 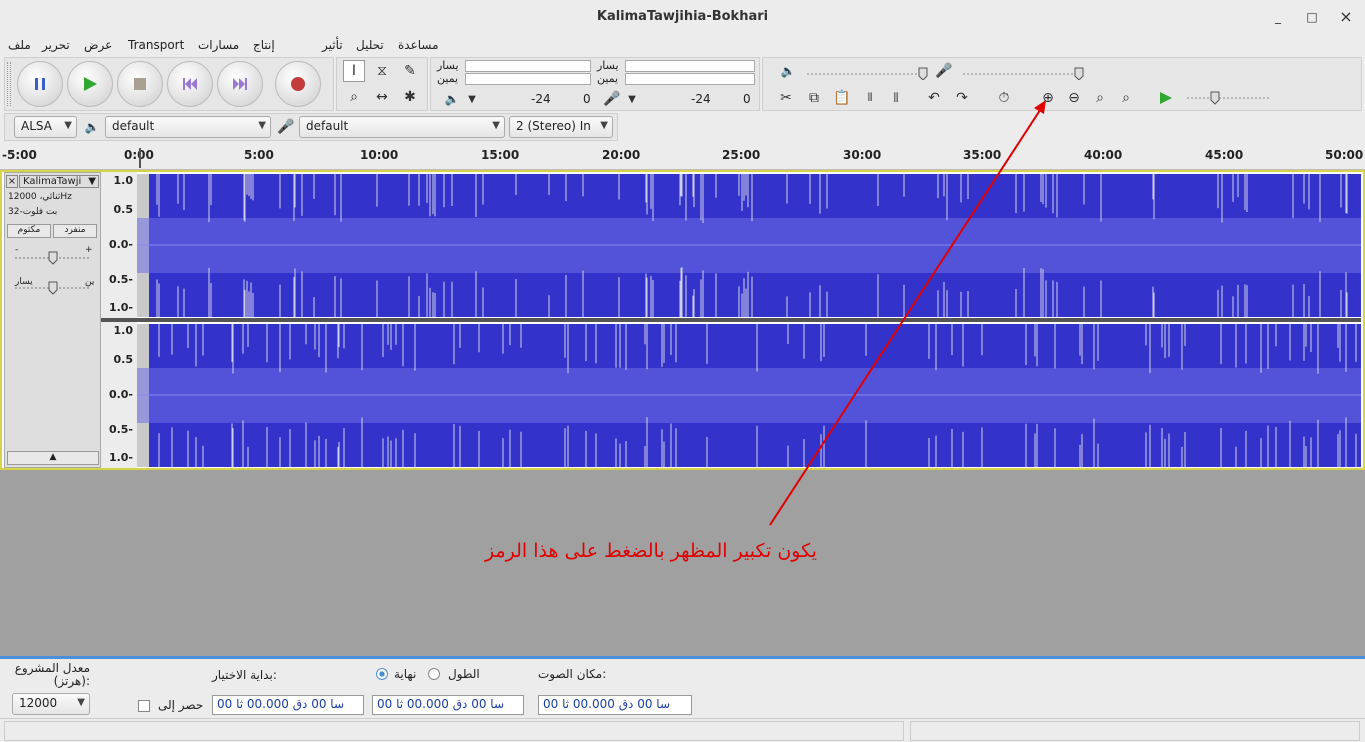 I want to click on menu-generate: إنتاج, so click(x=264, y=45).